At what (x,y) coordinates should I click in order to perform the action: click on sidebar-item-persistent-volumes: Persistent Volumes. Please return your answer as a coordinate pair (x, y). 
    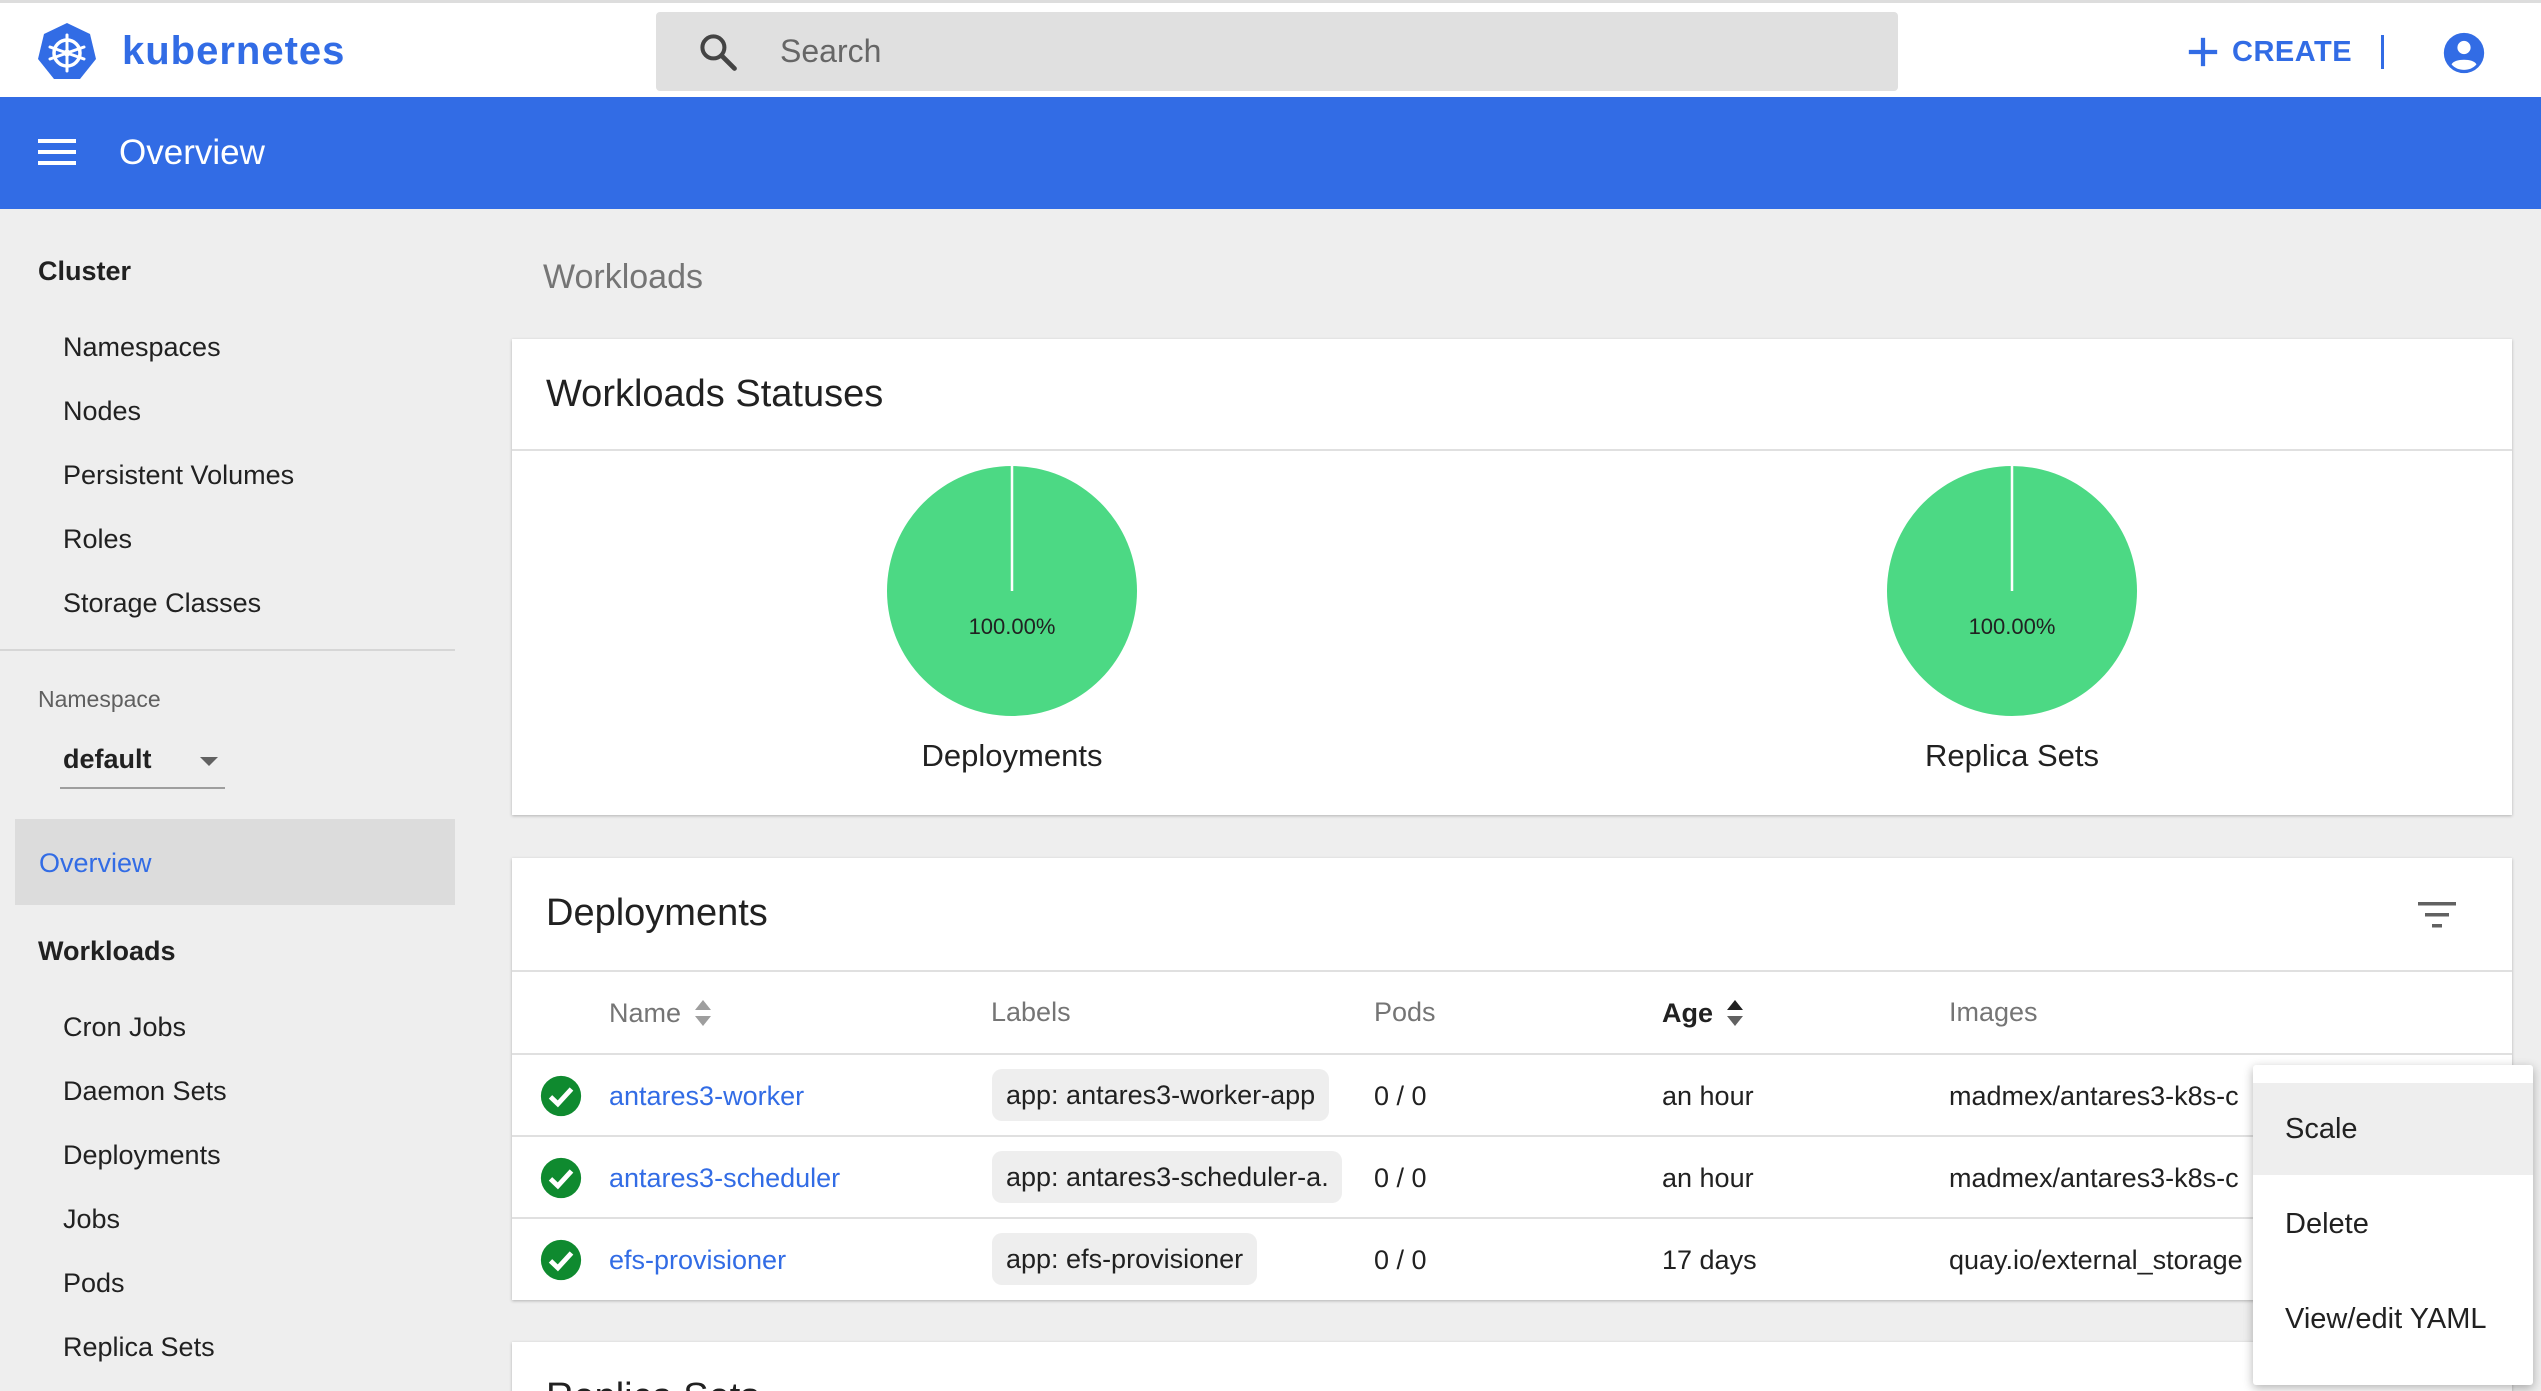
    Looking at the image, I should click on (178, 475).